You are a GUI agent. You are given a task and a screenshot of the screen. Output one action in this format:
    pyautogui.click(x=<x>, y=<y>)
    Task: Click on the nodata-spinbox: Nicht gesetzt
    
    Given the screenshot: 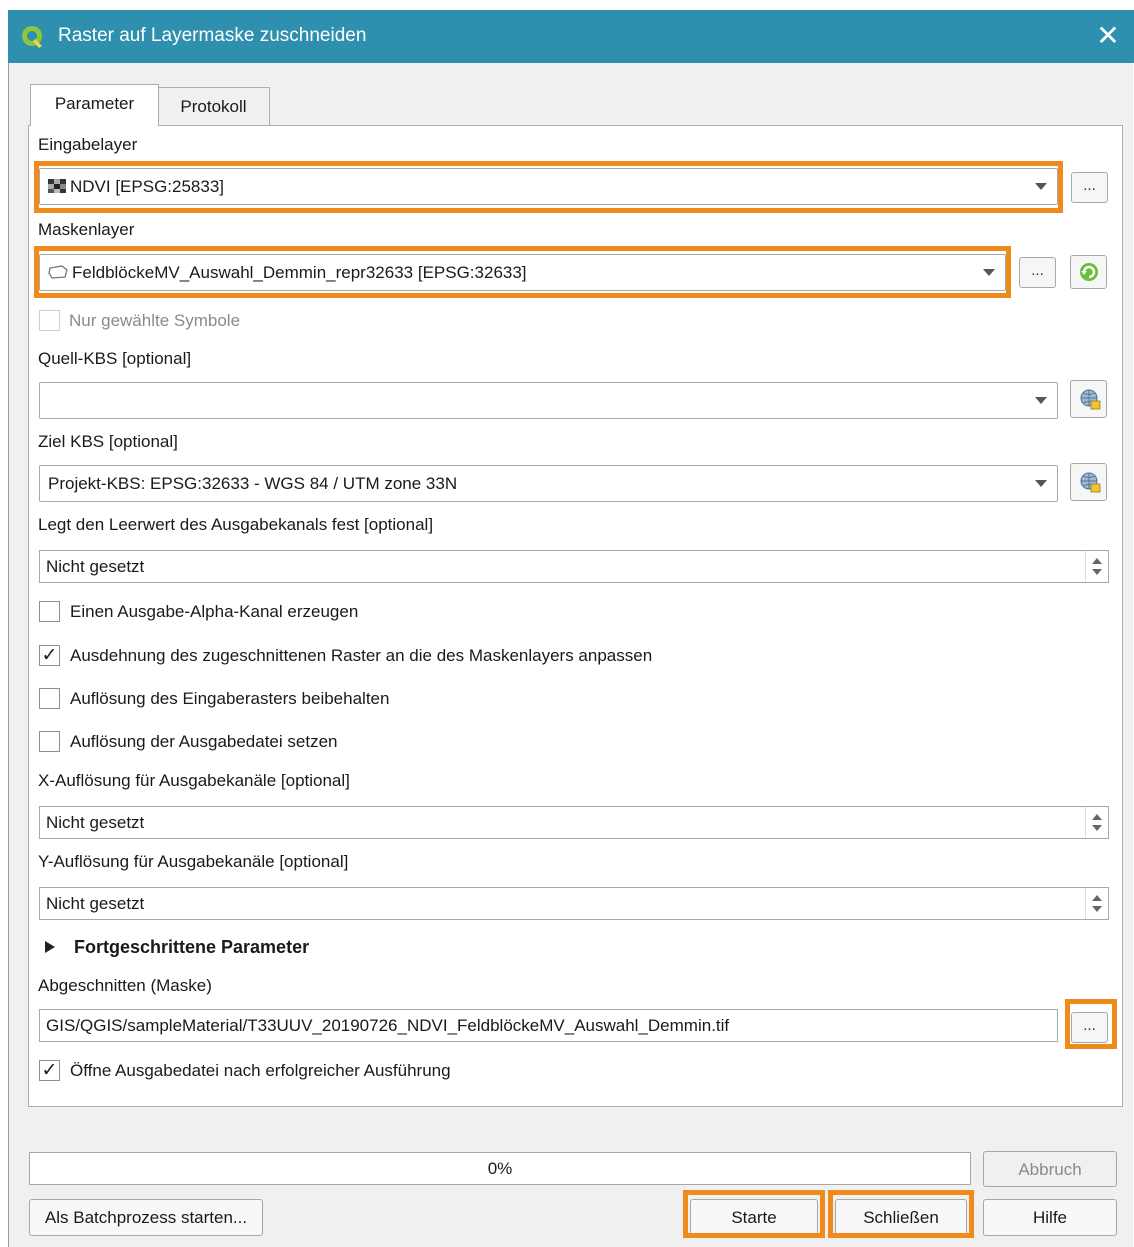 What is the action you would take?
    pyautogui.click(x=574, y=566)
    